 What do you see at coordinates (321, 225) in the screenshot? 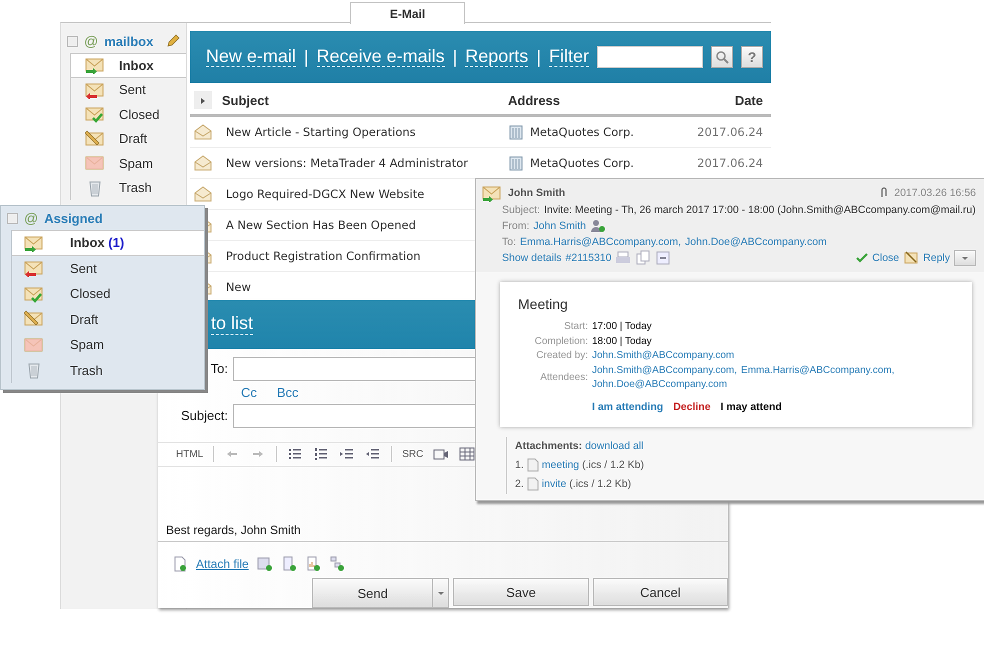
I see `subject-cell: A New Section Has Been Opened` at bounding box center [321, 225].